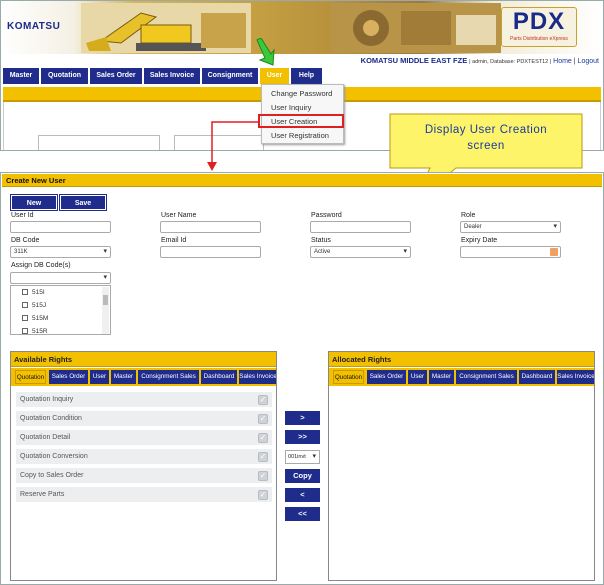 The height and width of the screenshot is (585, 604). I want to click on assign-db-select, so click(60, 278).